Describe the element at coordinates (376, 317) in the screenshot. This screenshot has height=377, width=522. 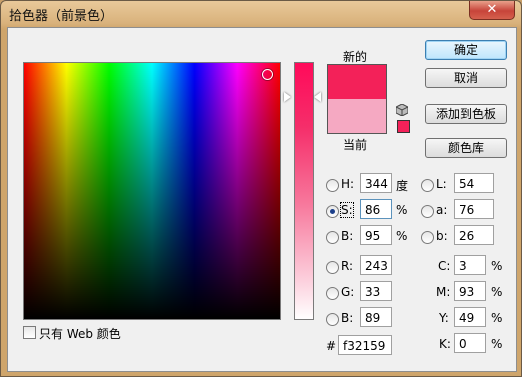
I see `blue-input: 89` at that location.